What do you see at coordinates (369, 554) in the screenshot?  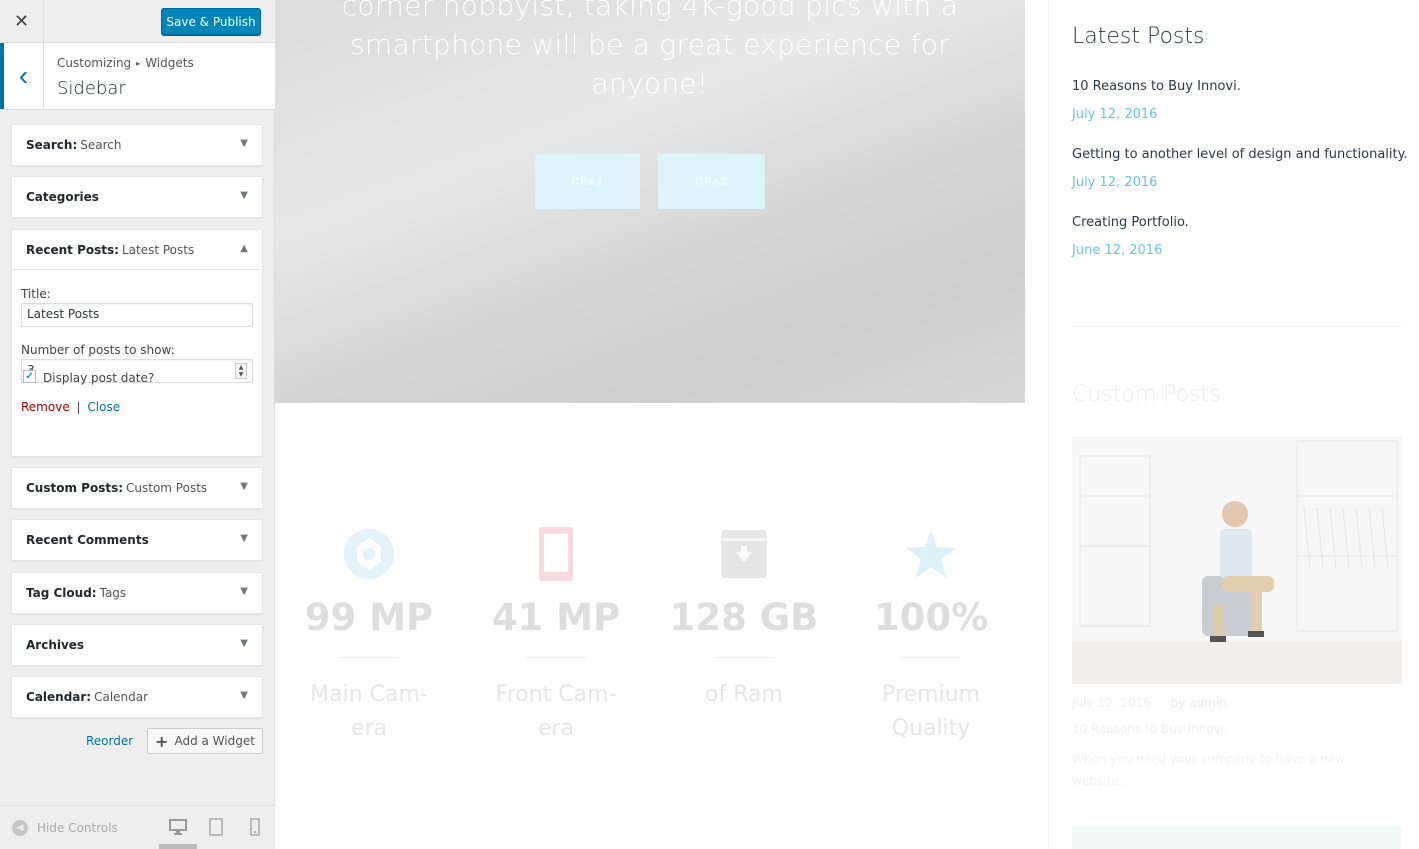 I see `aperture-icon` at bounding box center [369, 554].